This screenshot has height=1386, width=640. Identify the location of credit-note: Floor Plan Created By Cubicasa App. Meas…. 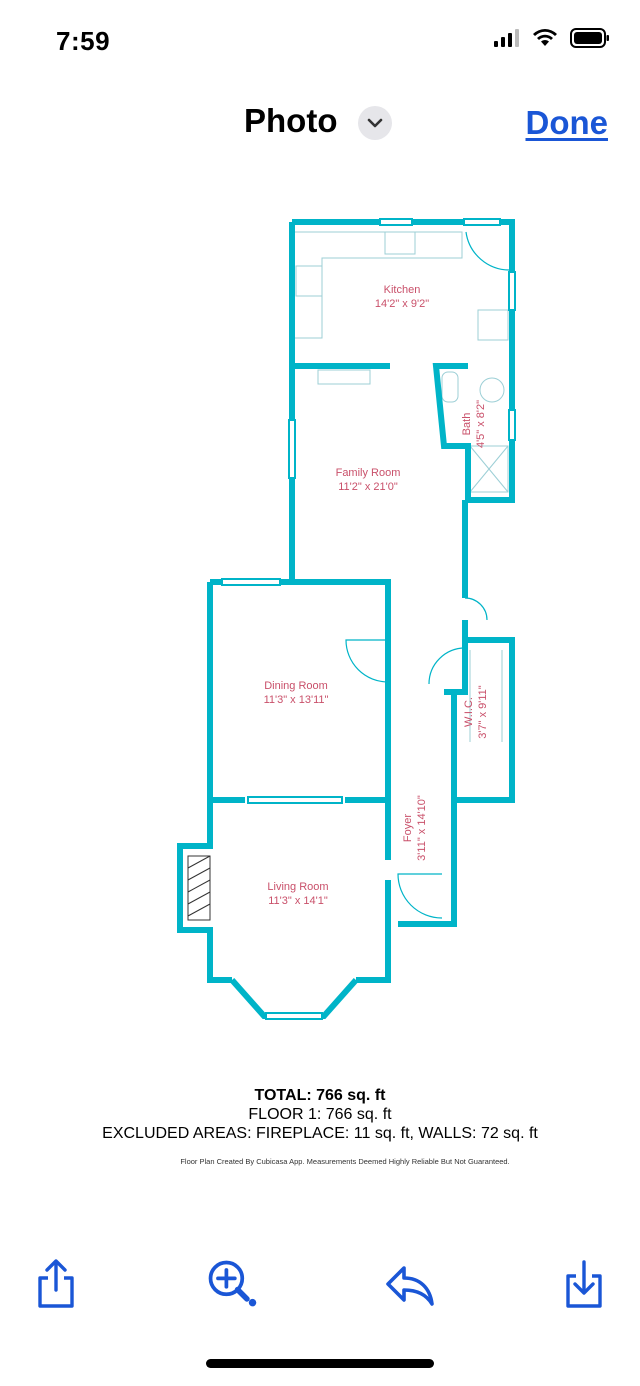
(345, 1161).